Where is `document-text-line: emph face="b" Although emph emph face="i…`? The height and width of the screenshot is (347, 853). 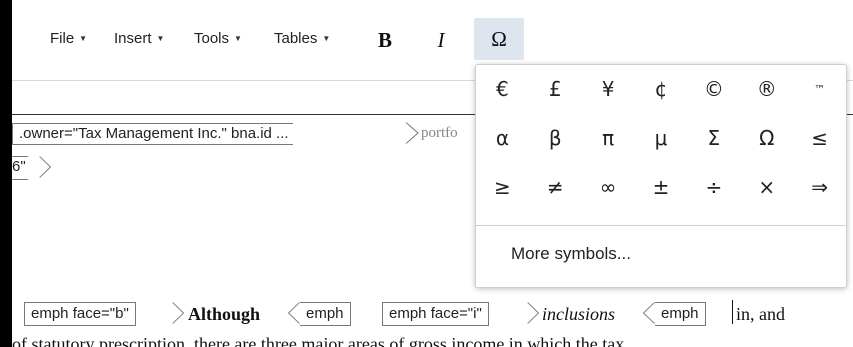
document-text-line: emph face="b" Although emph emph face="i… is located at coordinates (432, 315).